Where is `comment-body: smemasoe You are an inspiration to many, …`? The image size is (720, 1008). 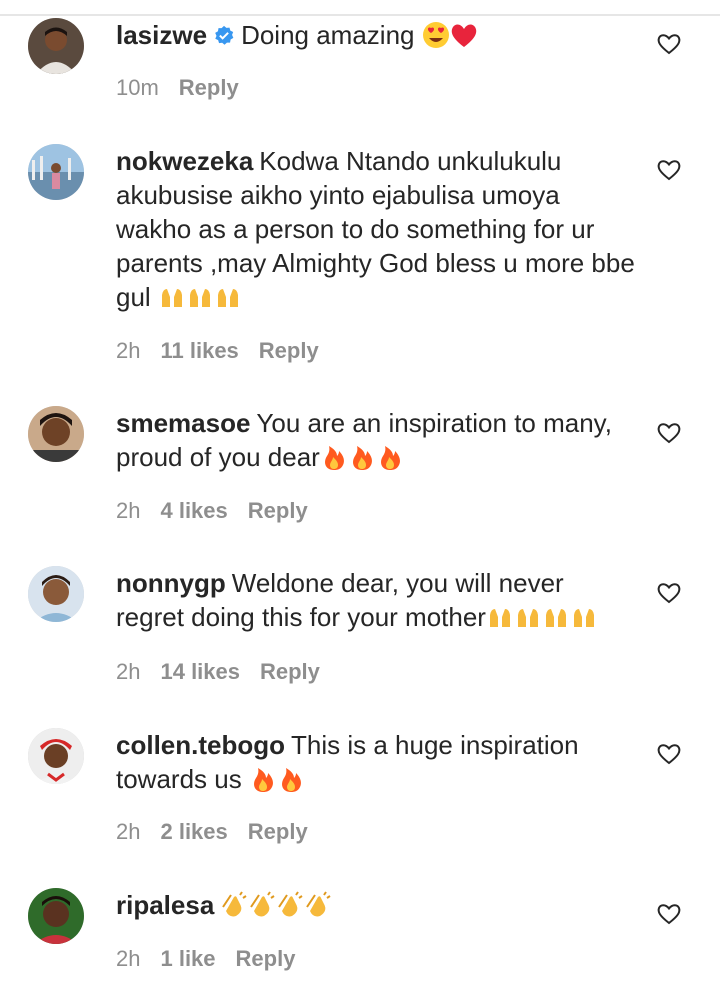
comment-body: smemasoe You are an inspiration to many, … is located at coordinates (376, 440).